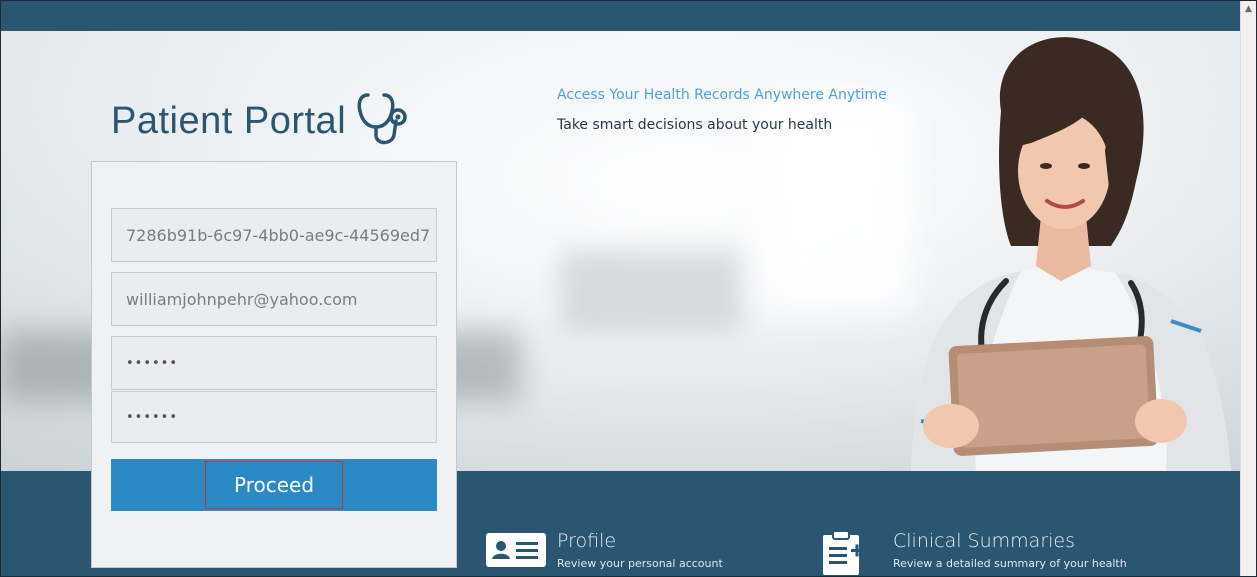  Describe the element at coordinates (274, 299) in the screenshot. I see `email-field: williamjohnpehr@yahoo.com` at that location.